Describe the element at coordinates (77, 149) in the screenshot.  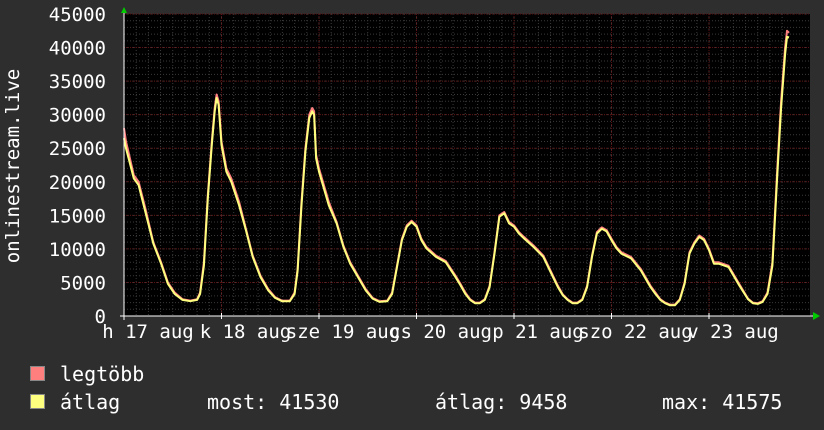
I see `y-tick-label: 25000` at that location.